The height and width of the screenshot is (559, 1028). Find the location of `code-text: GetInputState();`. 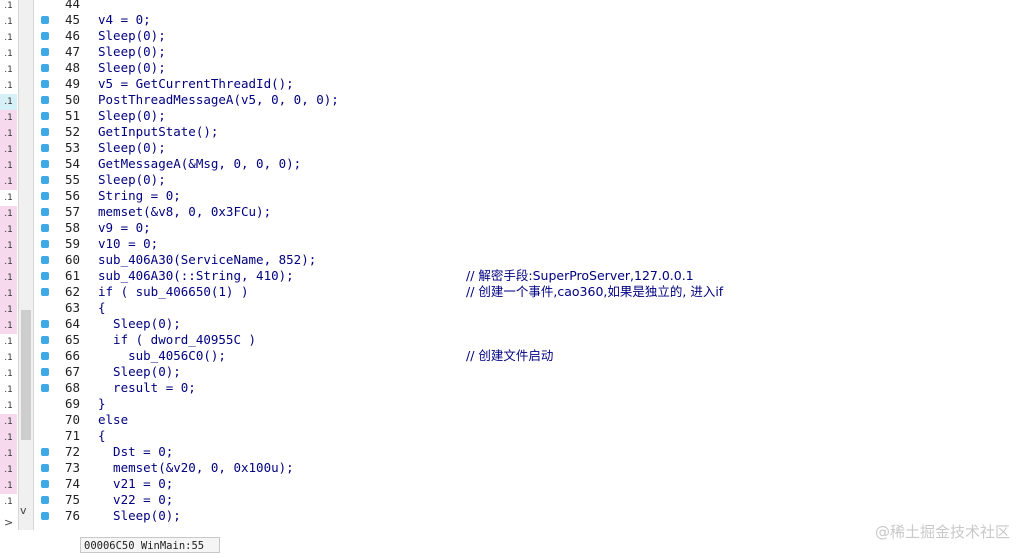

code-text: GetInputState(); is located at coordinates (158, 132).